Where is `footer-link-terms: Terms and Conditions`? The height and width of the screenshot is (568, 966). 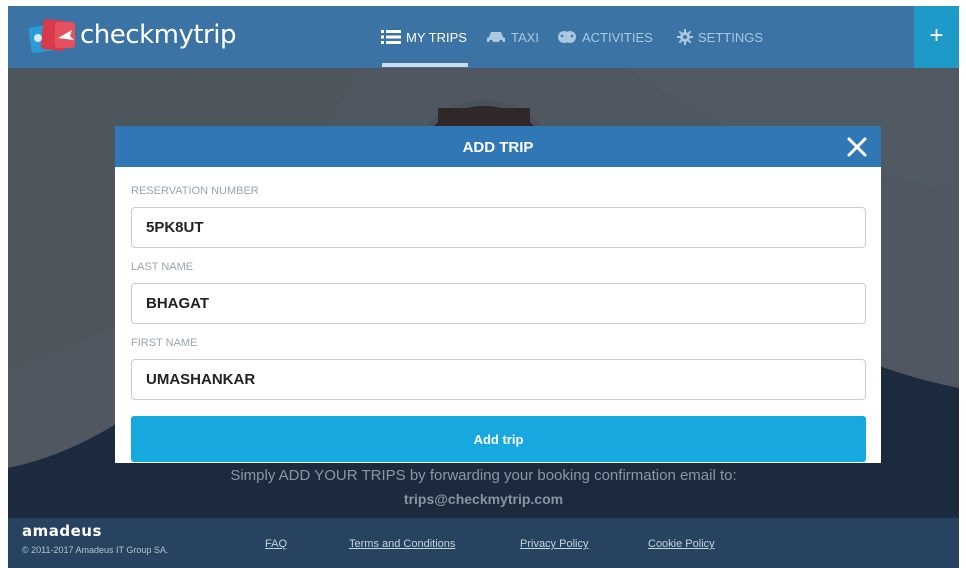 footer-link-terms: Terms and Conditions is located at coordinates (402, 544).